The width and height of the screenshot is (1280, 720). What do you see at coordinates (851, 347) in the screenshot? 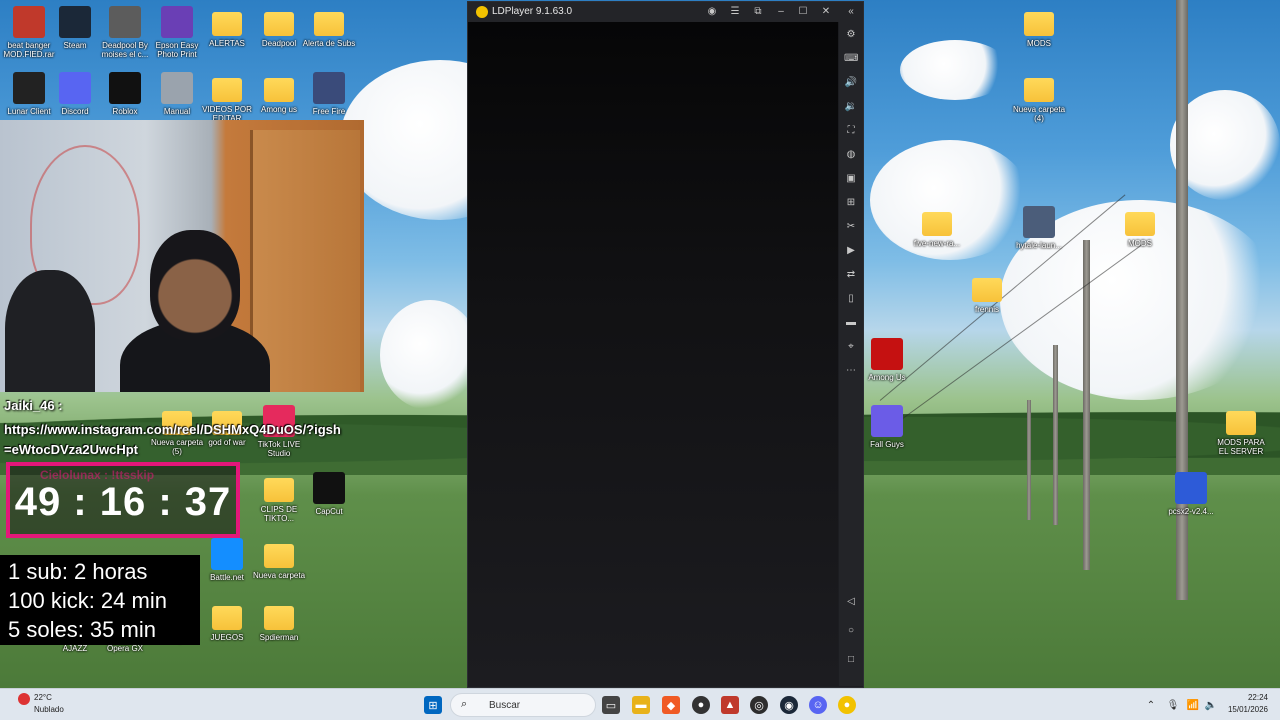
I see `location-icon: ⌖` at bounding box center [851, 347].